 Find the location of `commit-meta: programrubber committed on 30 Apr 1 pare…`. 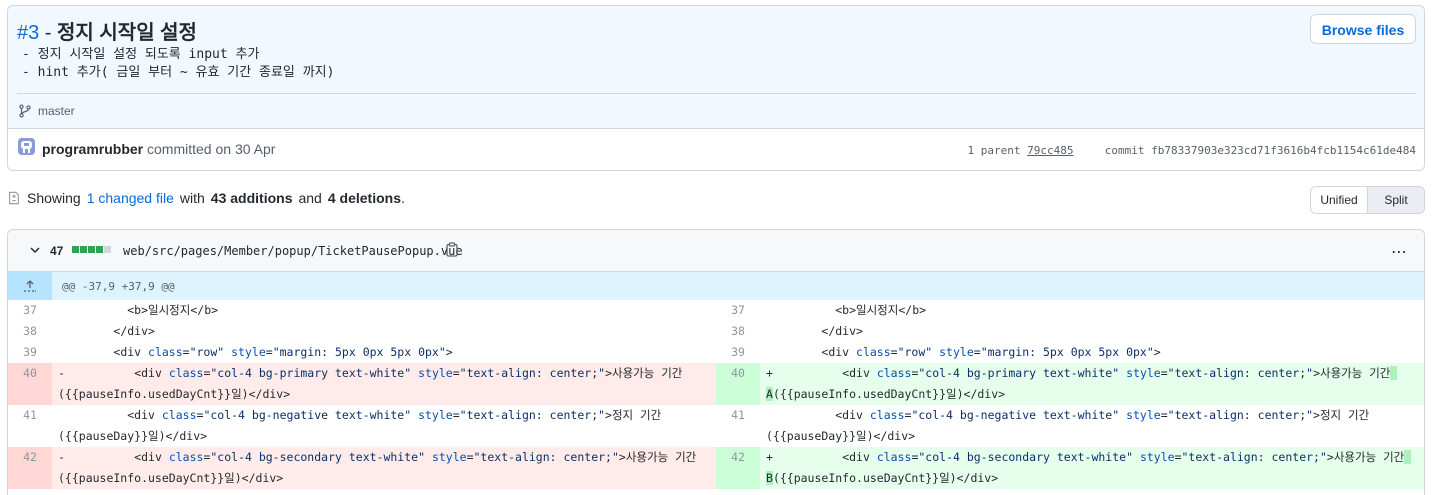

commit-meta: programrubber committed on 30 Apr 1 pare… is located at coordinates (716, 149).